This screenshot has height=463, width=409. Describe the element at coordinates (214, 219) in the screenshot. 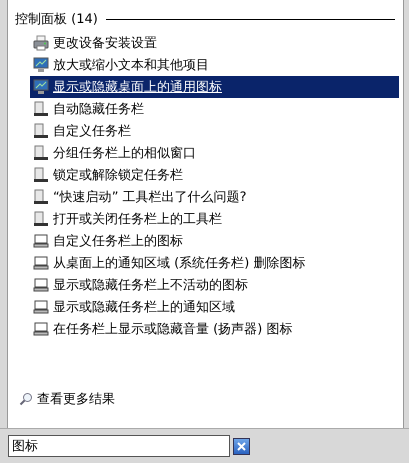

I see `result-item: 打开或关闭任务栏上的工具栏` at that location.